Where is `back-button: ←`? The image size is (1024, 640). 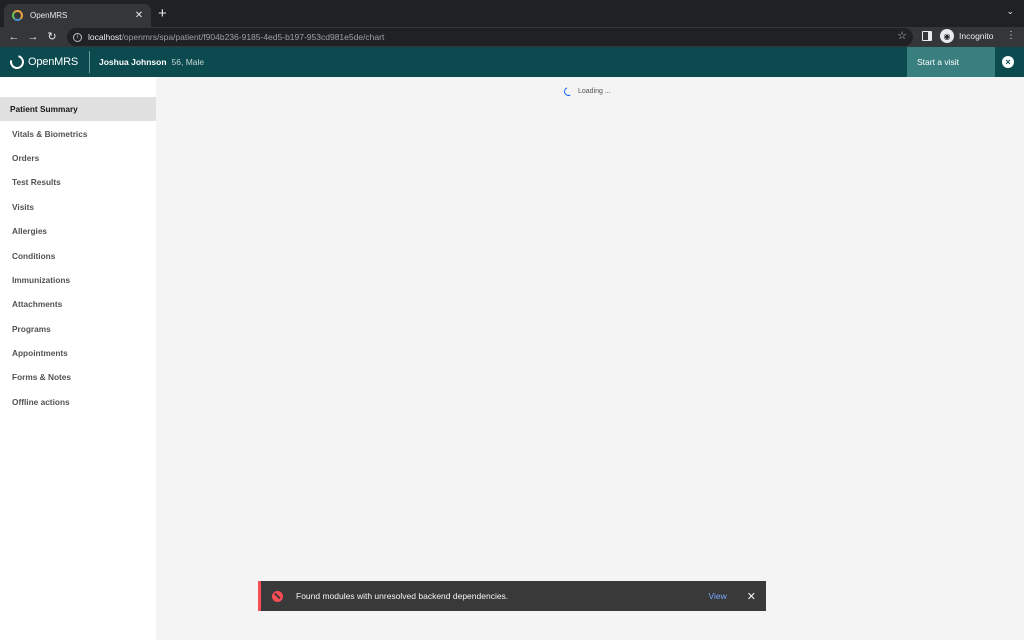
back-button: ← is located at coordinates (14, 37).